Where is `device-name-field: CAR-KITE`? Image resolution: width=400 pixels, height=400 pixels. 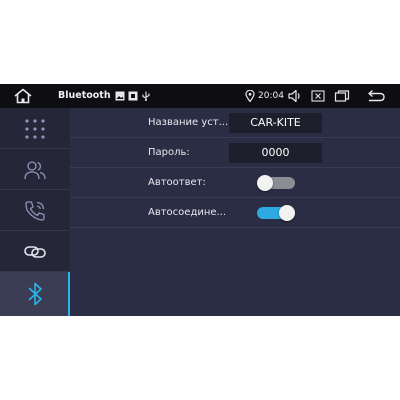 device-name-field: CAR-KITE is located at coordinates (275, 123).